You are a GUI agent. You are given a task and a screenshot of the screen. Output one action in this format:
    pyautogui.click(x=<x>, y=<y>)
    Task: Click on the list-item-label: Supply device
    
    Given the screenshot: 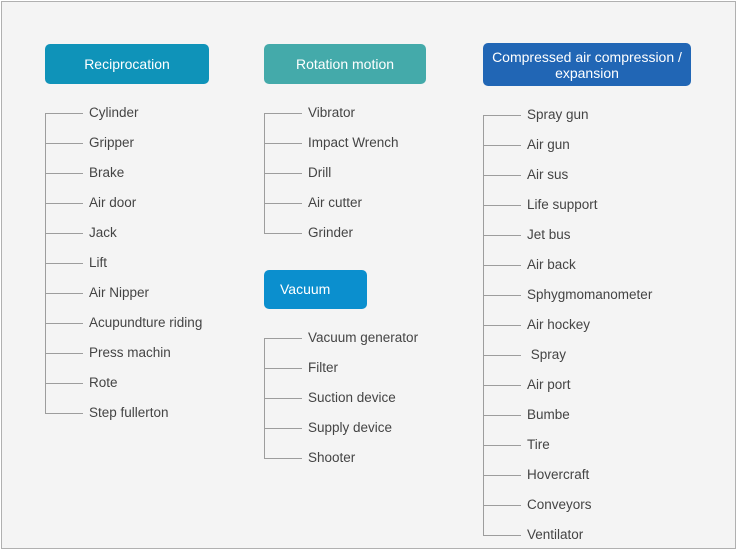 What is the action you would take?
    pyautogui.click(x=350, y=427)
    